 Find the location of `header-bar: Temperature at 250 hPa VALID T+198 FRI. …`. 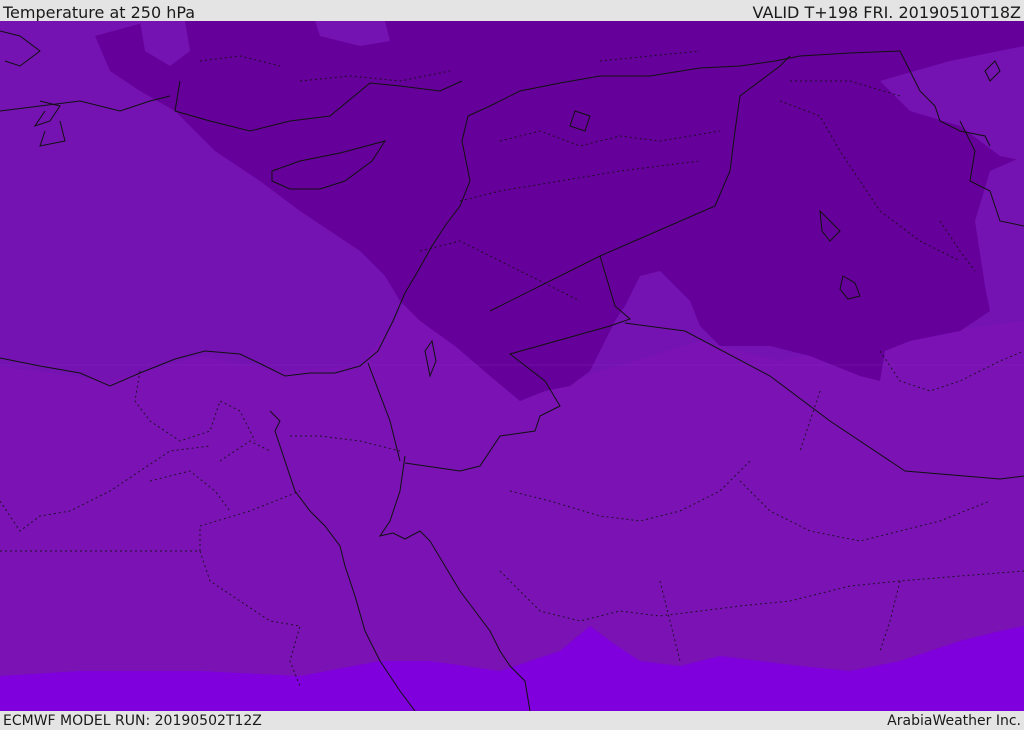

header-bar: Temperature at 250 hPa VALID T+198 FRI. … is located at coordinates (512, 11).